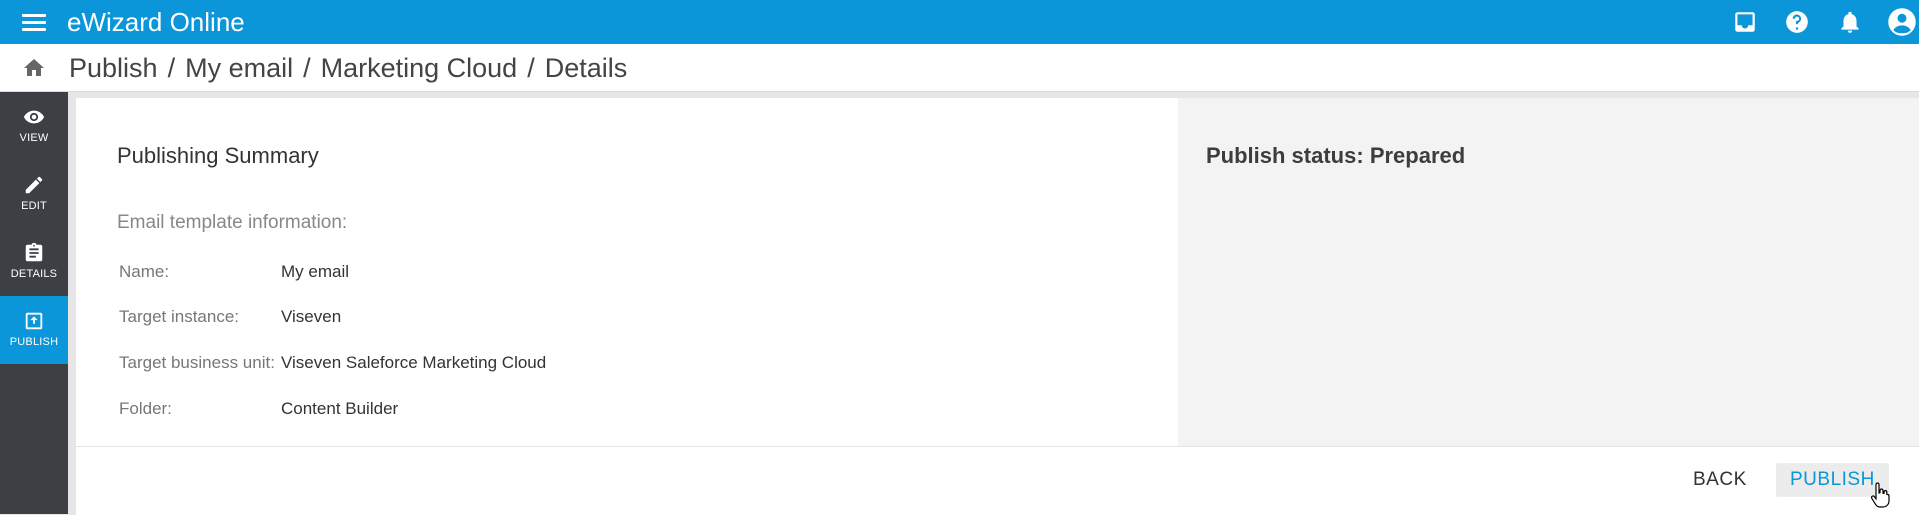 This screenshot has height=515, width=1919. Describe the element at coordinates (197, 362) in the screenshot. I see `info-key: Target business unit:` at that location.